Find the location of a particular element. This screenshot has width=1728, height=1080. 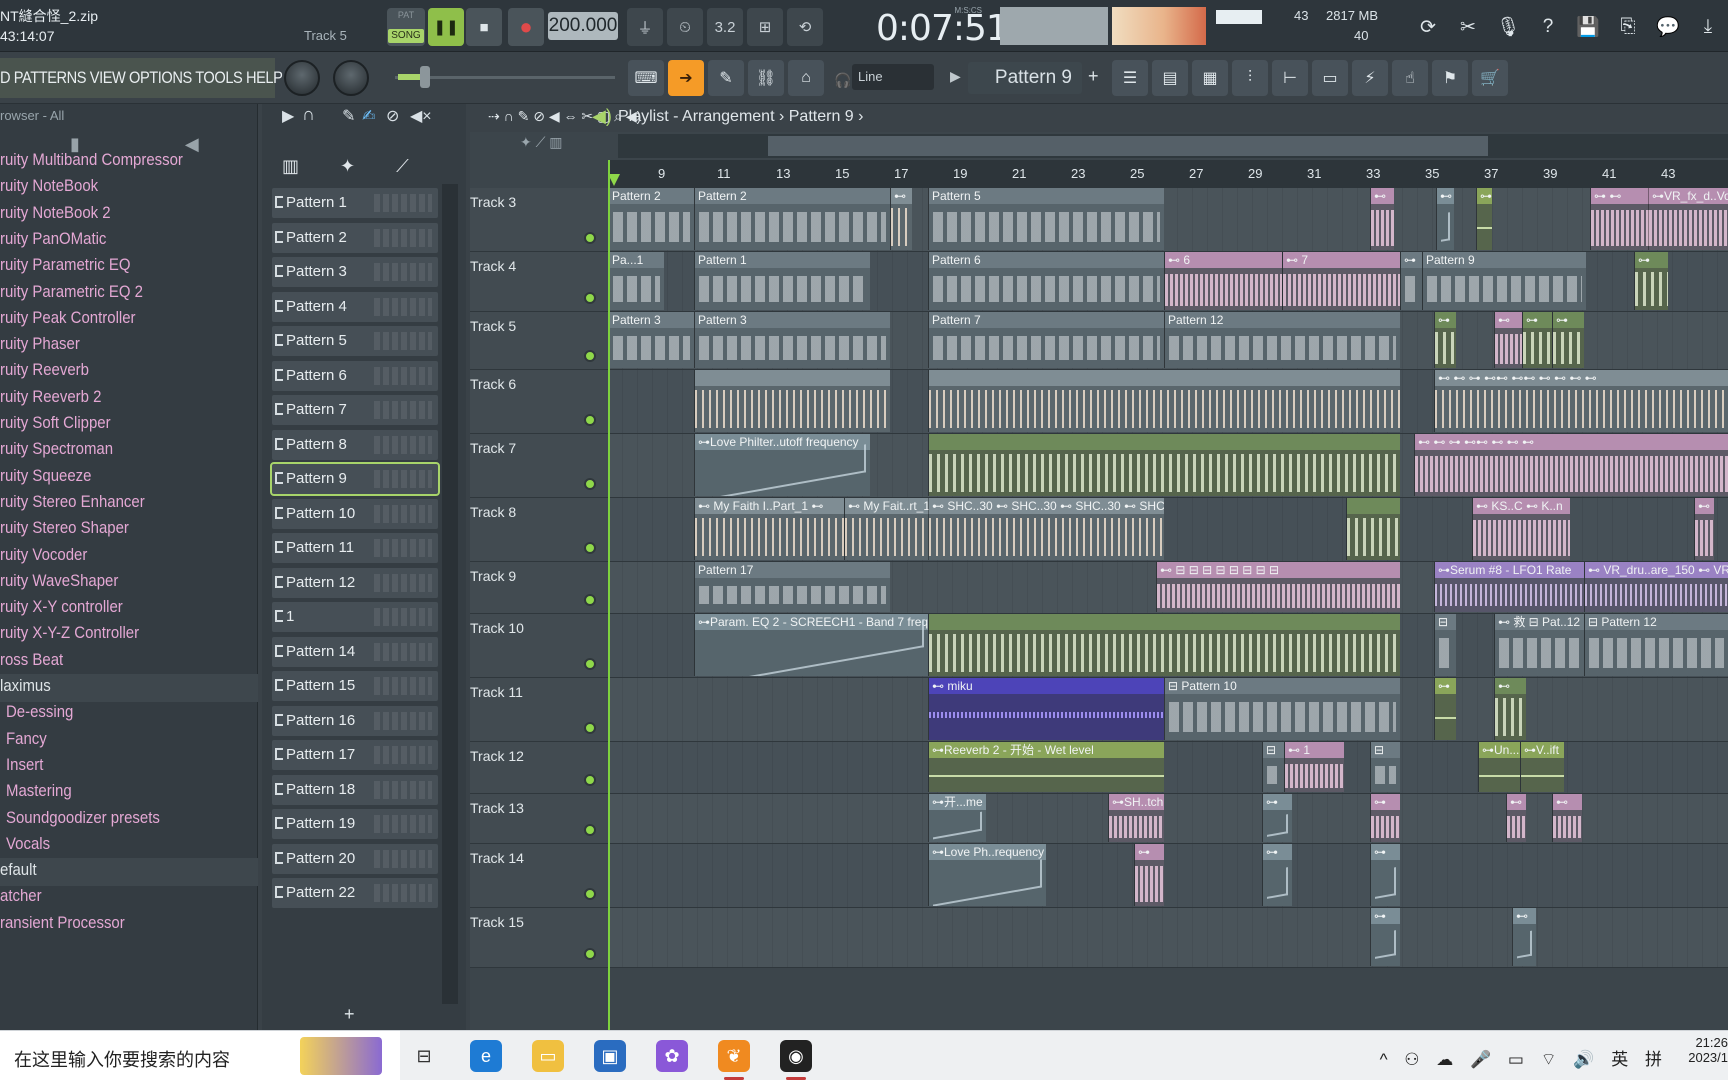

countdown-button: 3.2 is located at coordinates (725, 27).